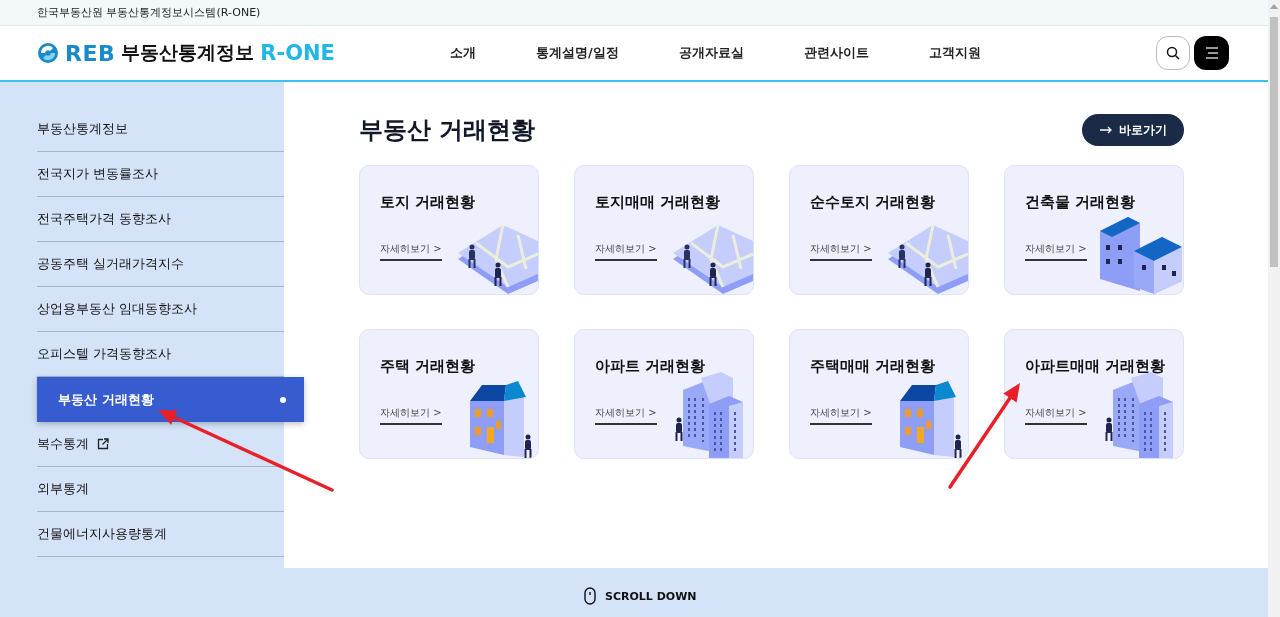 The image size is (1280, 617). What do you see at coordinates (428, 366) in the screenshot?
I see `card-title: 주택 거래현황` at bounding box center [428, 366].